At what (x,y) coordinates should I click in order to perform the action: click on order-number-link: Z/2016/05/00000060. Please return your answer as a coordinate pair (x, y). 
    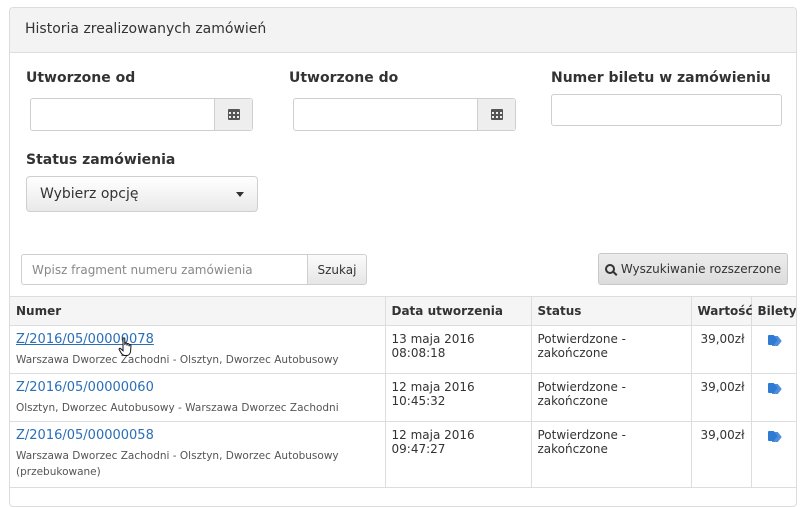
    Looking at the image, I should click on (85, 387).